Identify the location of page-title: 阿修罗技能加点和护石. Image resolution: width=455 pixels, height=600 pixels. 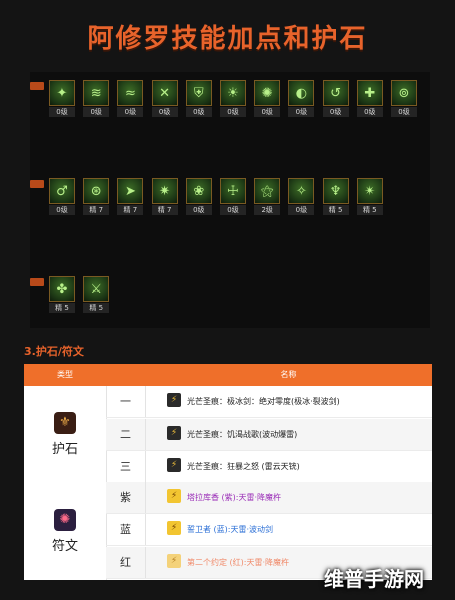
(227, 38).